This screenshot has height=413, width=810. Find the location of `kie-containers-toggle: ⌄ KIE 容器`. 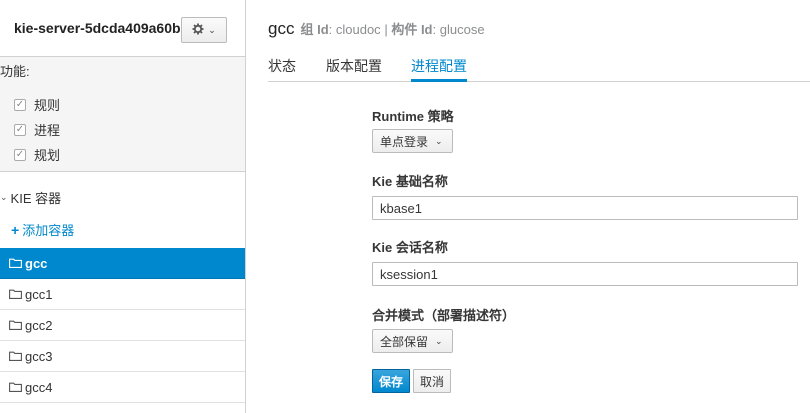

kie-containers-toggle: ⌄ KIE 容器 is located at coordinates (30, 197).